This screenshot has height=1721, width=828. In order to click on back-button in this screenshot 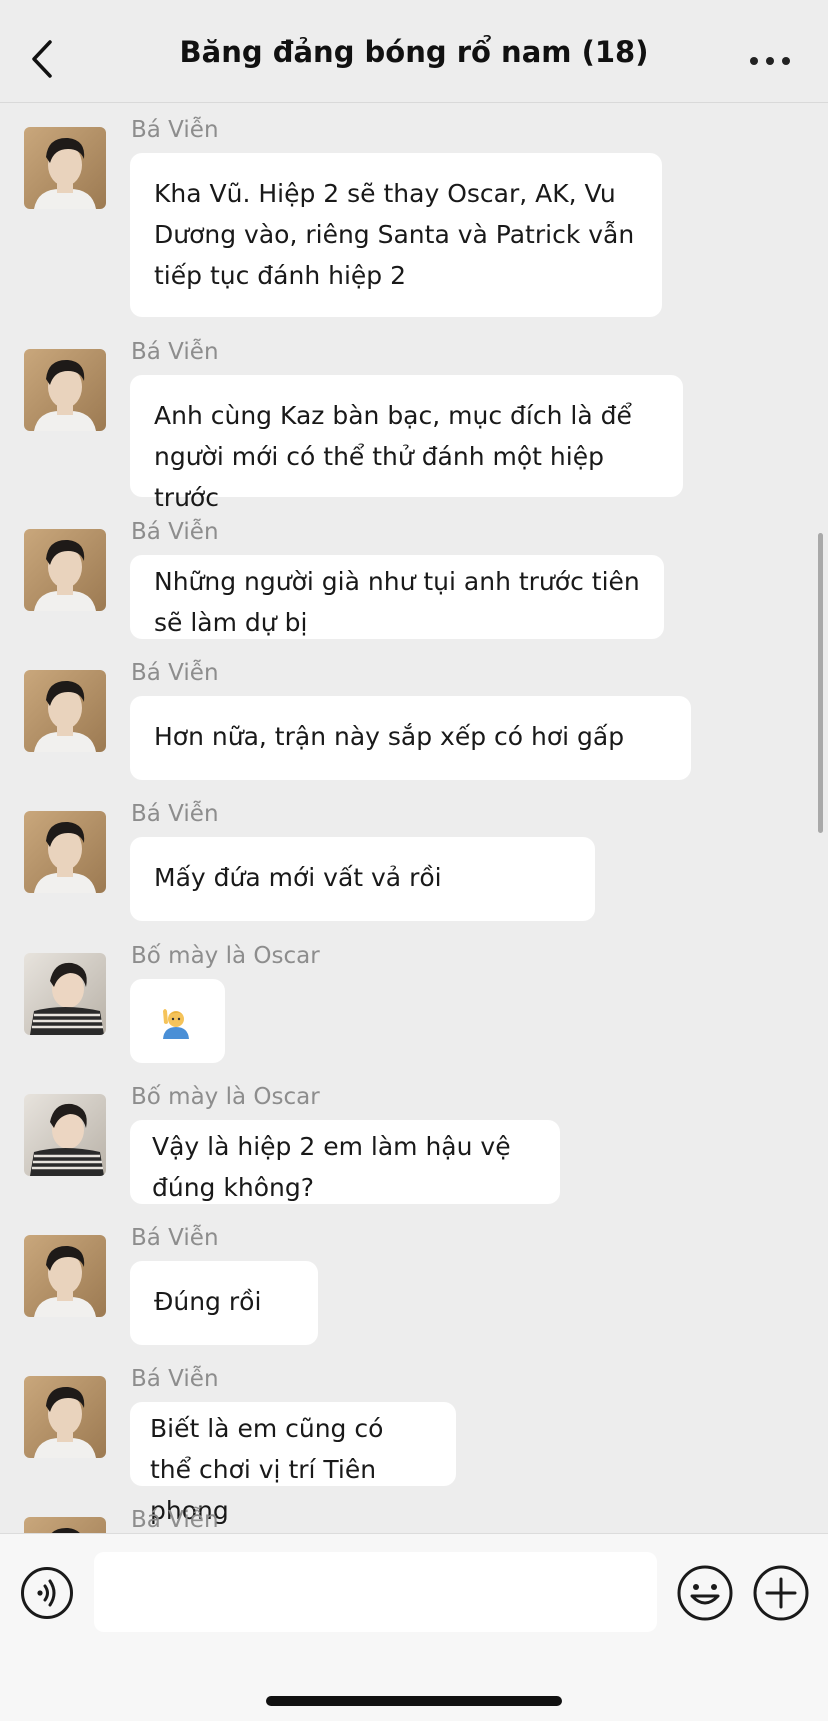, I will do `click(44, 59)`.